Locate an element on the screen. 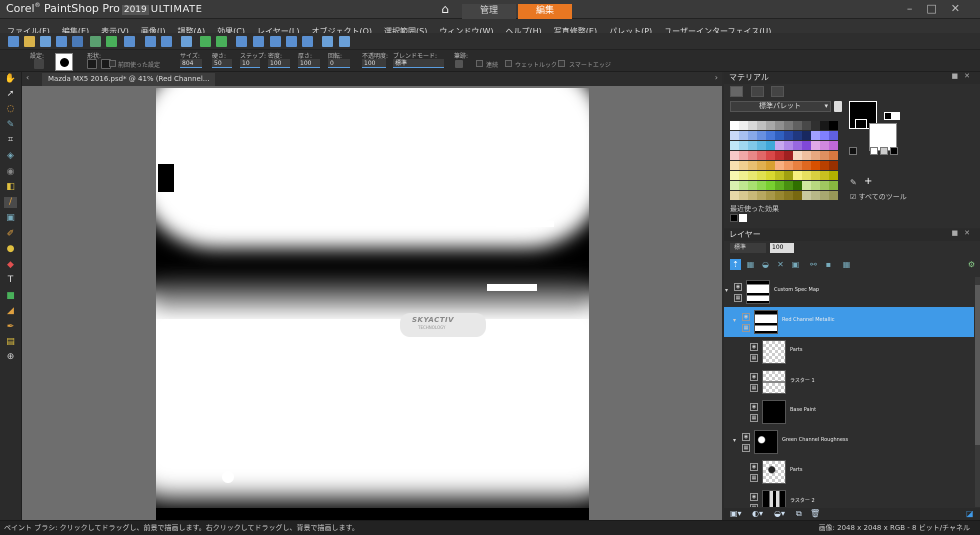 The height and width of the screenshot is (535, 980). minimize-icon: – is located at coordinates (917, 8).